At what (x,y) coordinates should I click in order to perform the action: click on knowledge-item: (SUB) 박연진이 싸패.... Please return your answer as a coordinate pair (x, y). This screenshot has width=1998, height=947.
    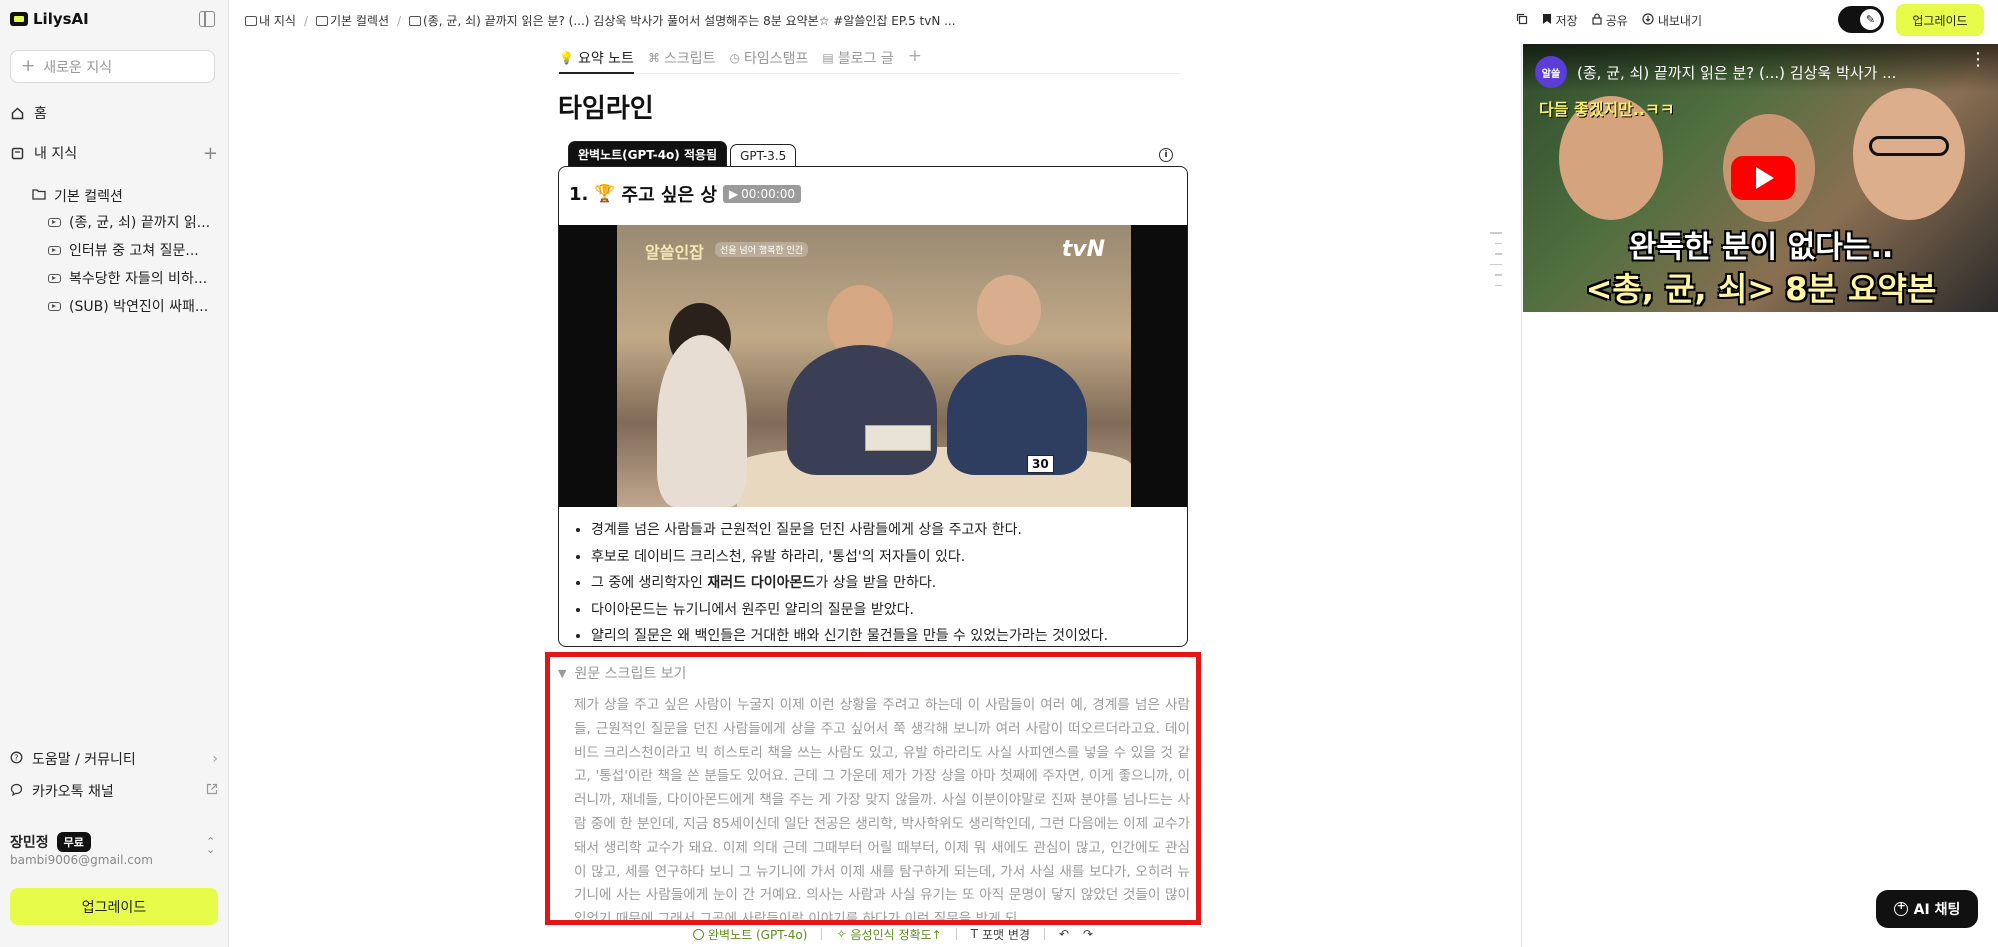
    Looking at the image, I should click on (133, 306).